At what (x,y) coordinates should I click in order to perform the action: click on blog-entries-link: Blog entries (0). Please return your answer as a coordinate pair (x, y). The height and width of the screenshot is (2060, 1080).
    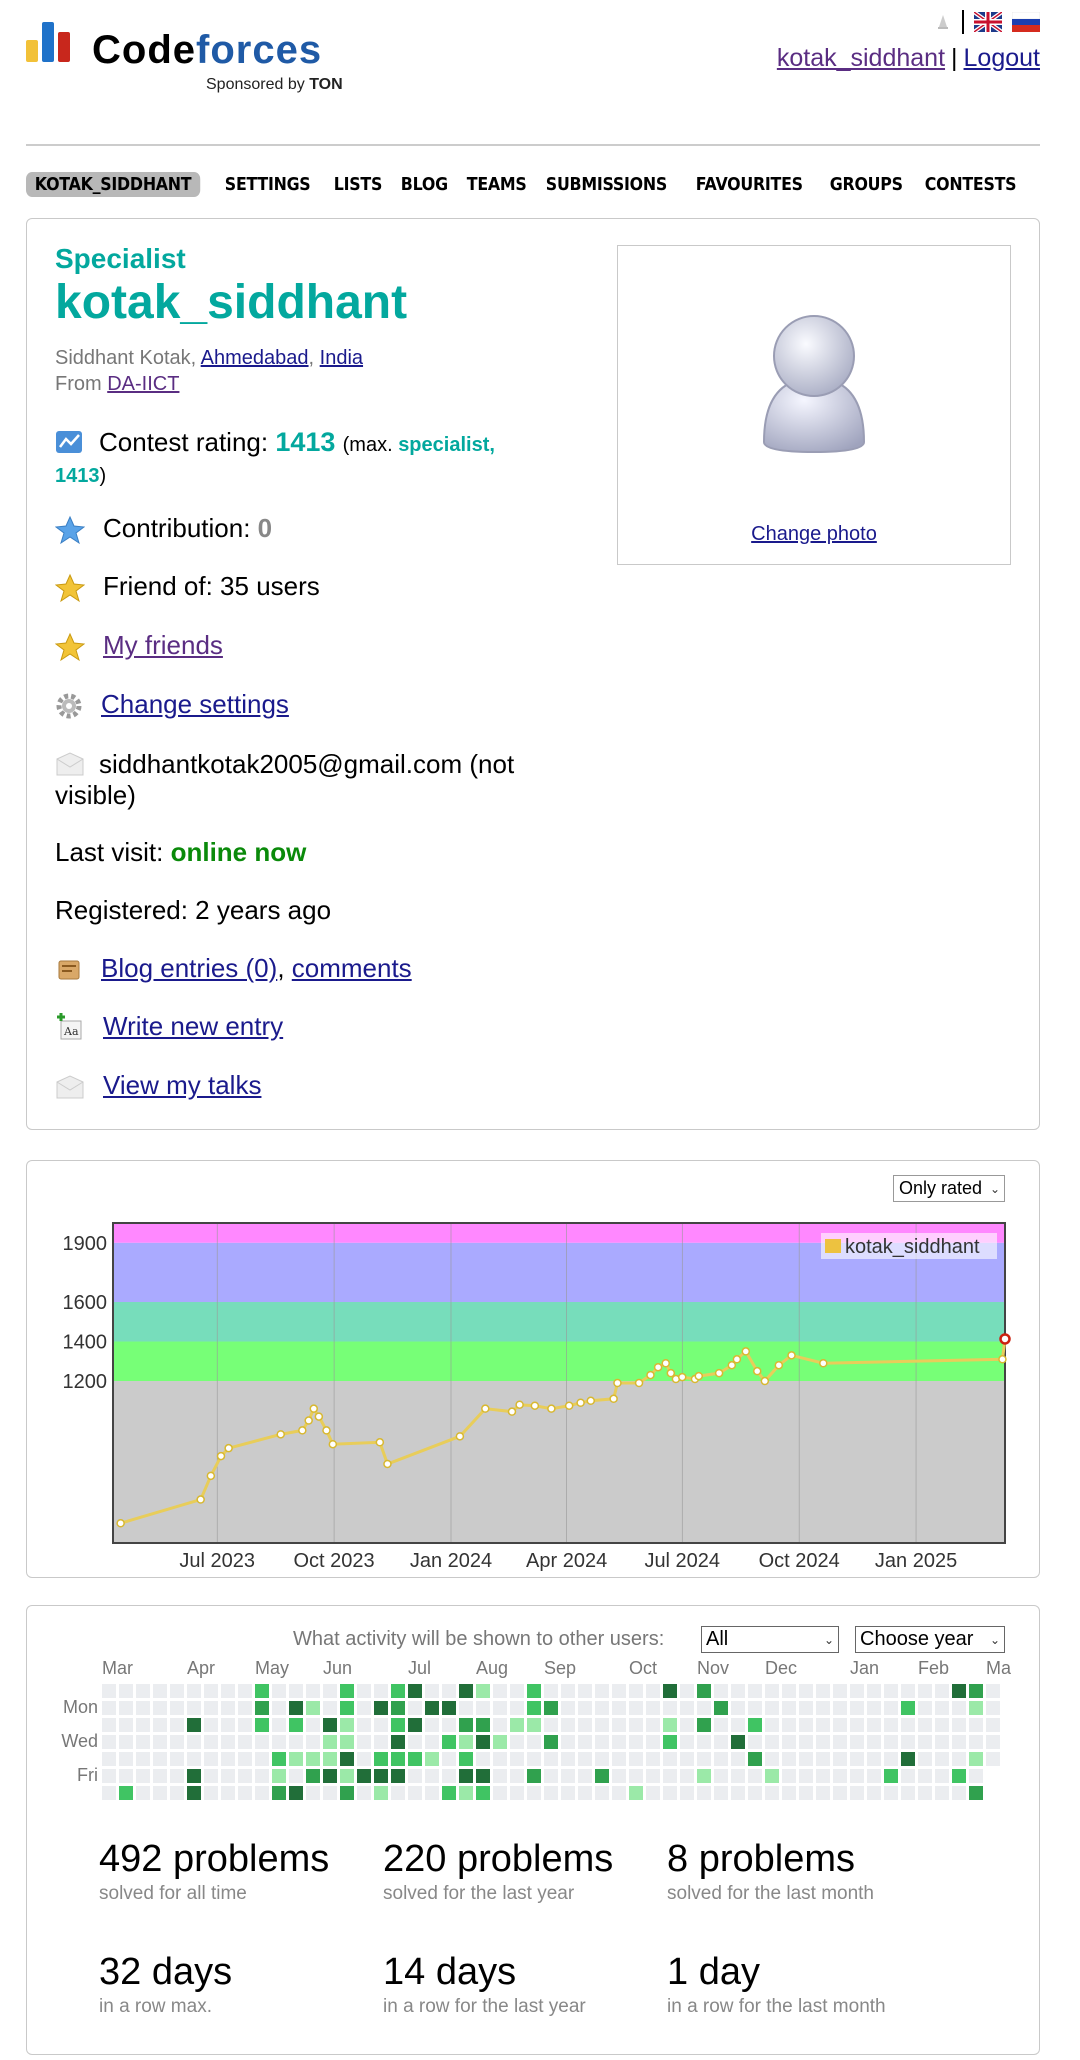
    Looking at the image, I should click on (189, 968).